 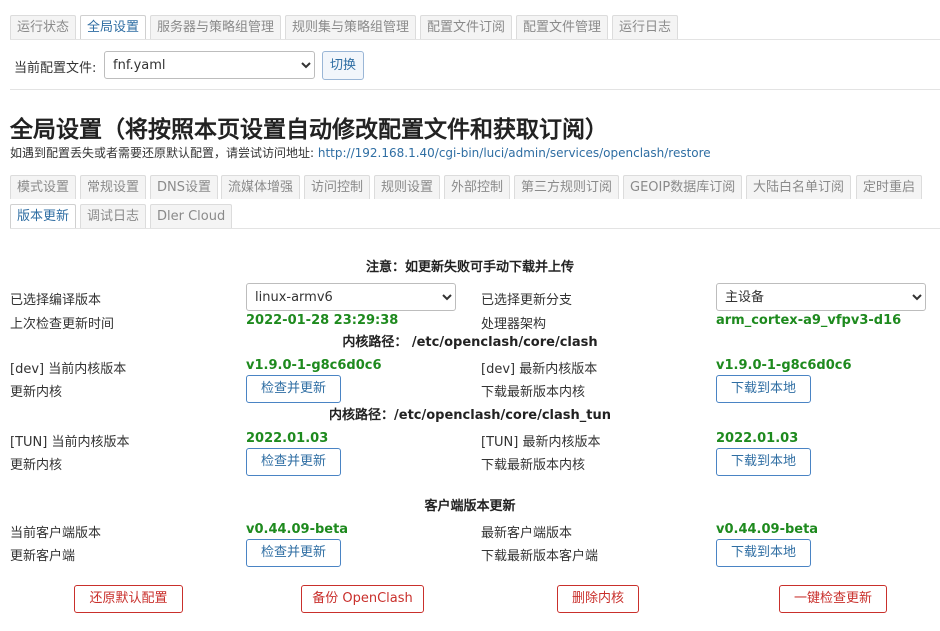 What do you see at coordinates (55, 68) in the screenshot?
I see `config-file-label: 当前配置文件:` at bounding box center [55, 68].